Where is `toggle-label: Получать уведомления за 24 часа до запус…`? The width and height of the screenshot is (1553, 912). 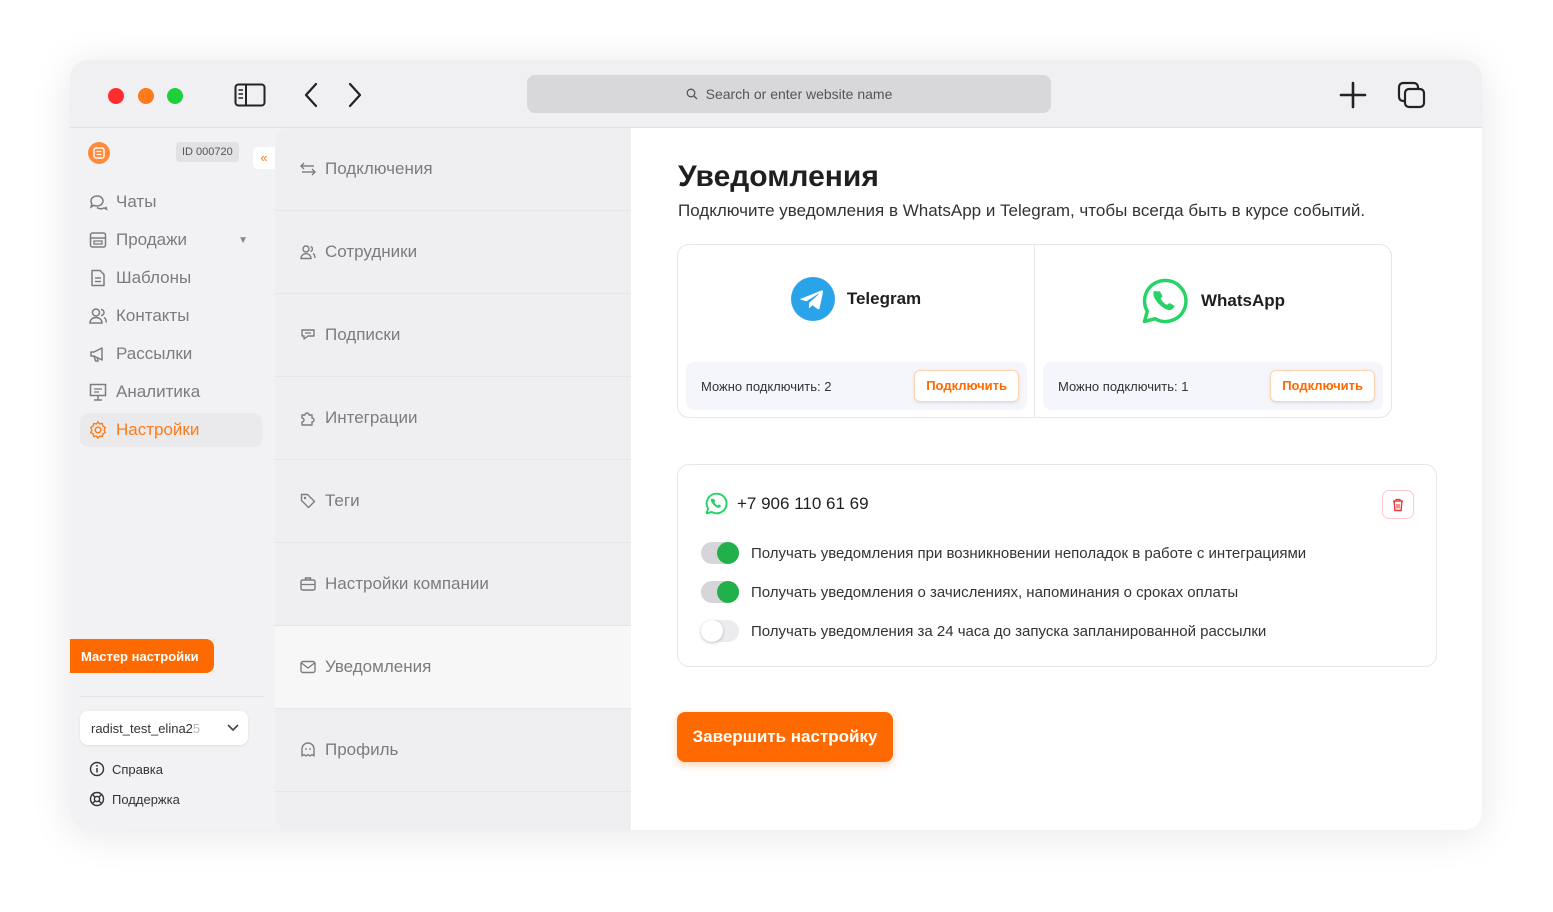
toggle-label: Получать уведомления за 24 часа до запус… is located at coordinates (1009, 631).